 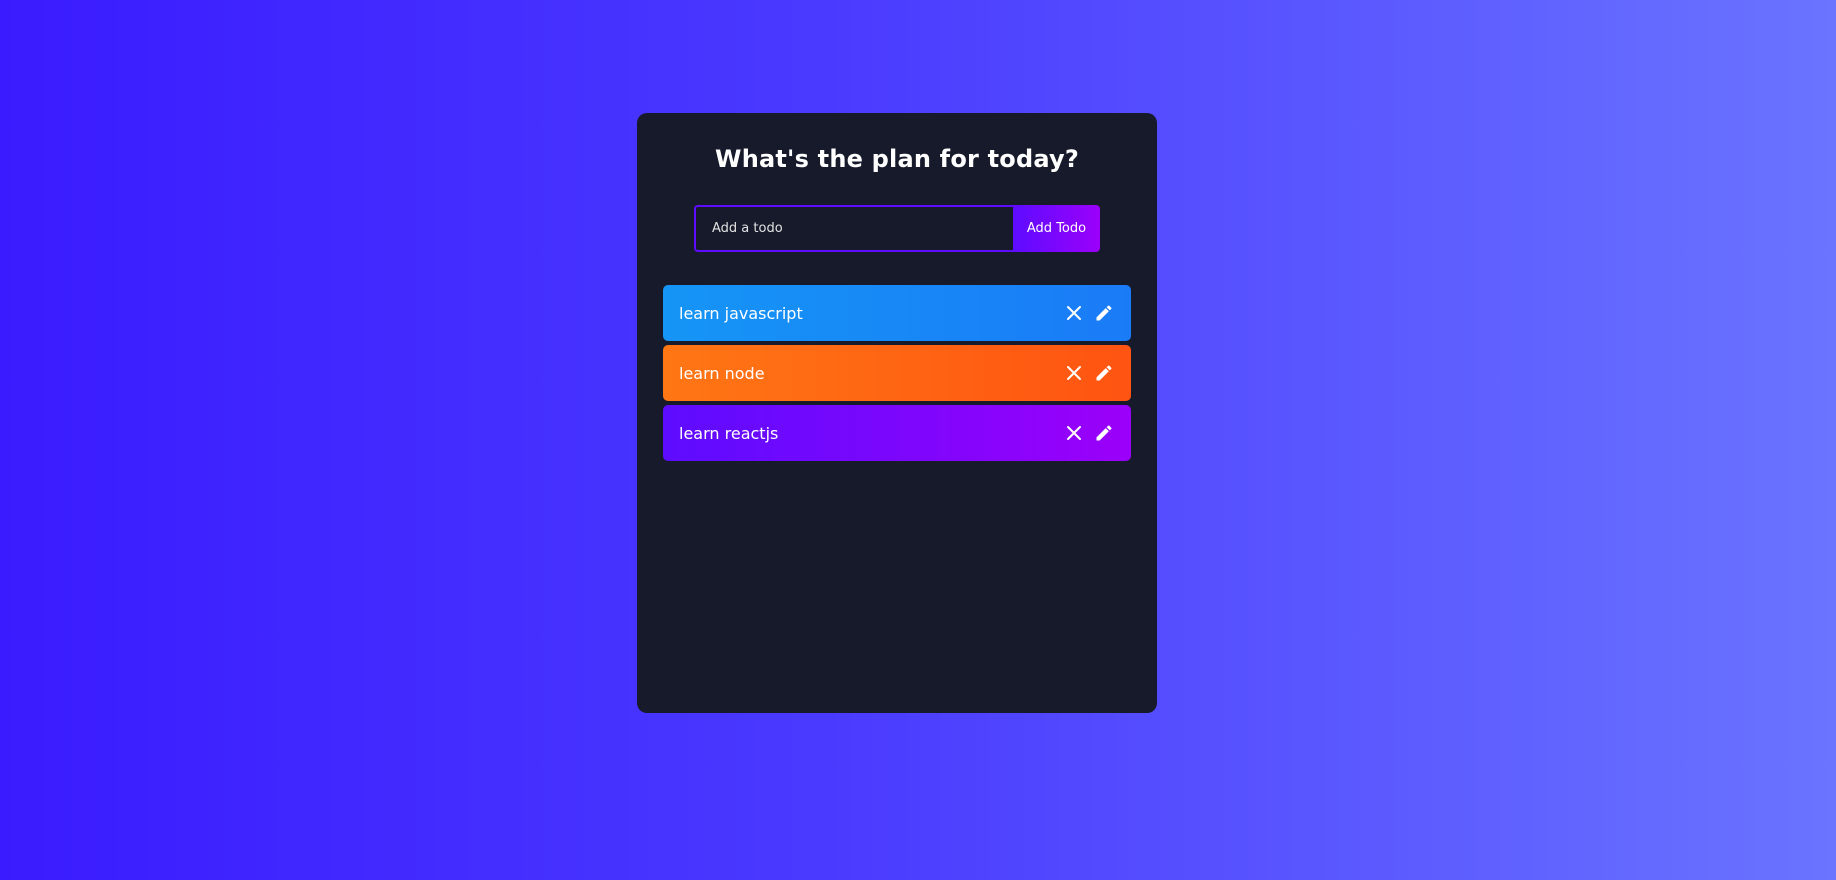 I want to click on todo-item: learn reactjs, so click(x=897, y=433).